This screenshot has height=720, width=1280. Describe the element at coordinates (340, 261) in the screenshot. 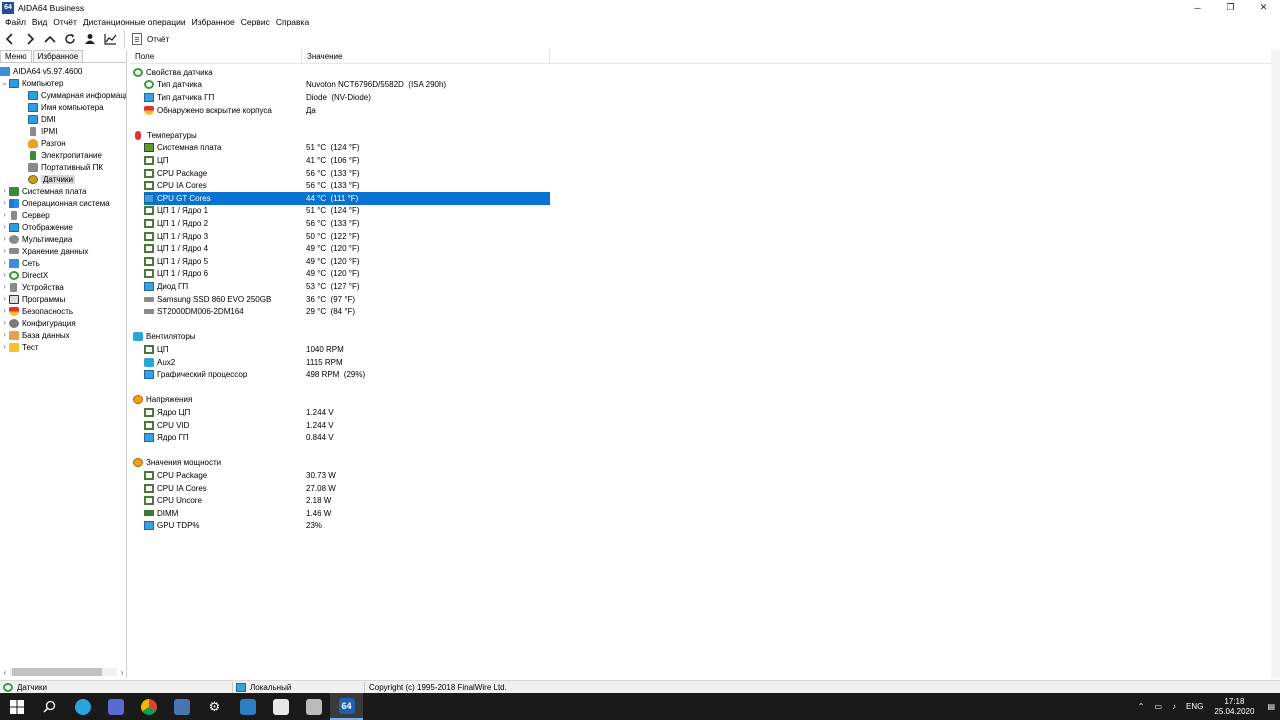

I see `table-row: ЦП 1 / Ядро 5 49 °C (120 °F)` at that location.